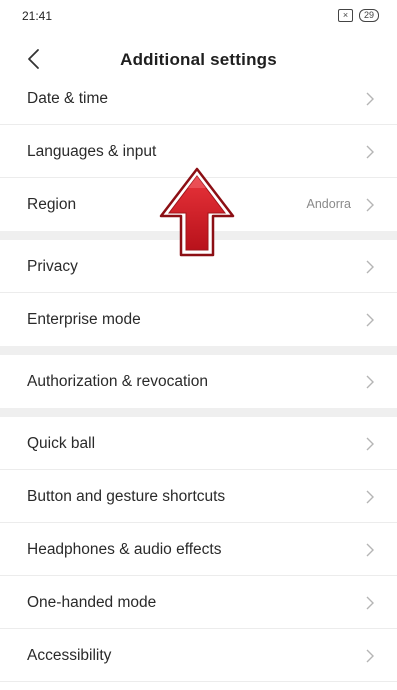  What do you see at coordinates (198, 443) in the screenshot?
I see `row-quick-ball: Quick ball` at bounding box center [198, 443].